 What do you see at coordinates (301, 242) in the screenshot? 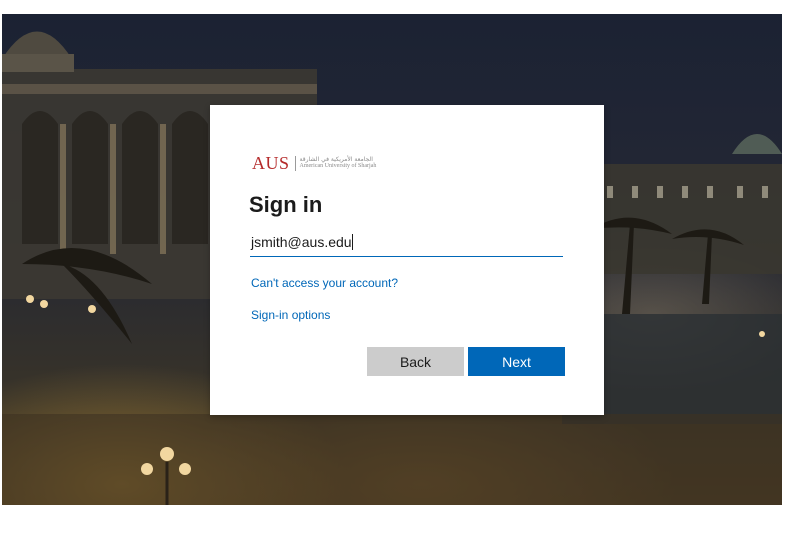
I see `email-field-value: jsmith@aus.edu` at bounding box center [301, 242].